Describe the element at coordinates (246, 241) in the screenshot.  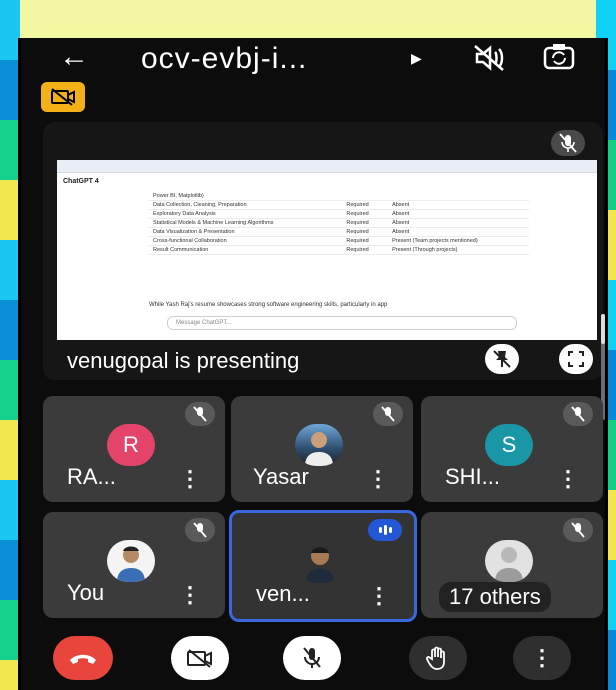
I see `table-cell: Cross-functional Collaboration` at that location.